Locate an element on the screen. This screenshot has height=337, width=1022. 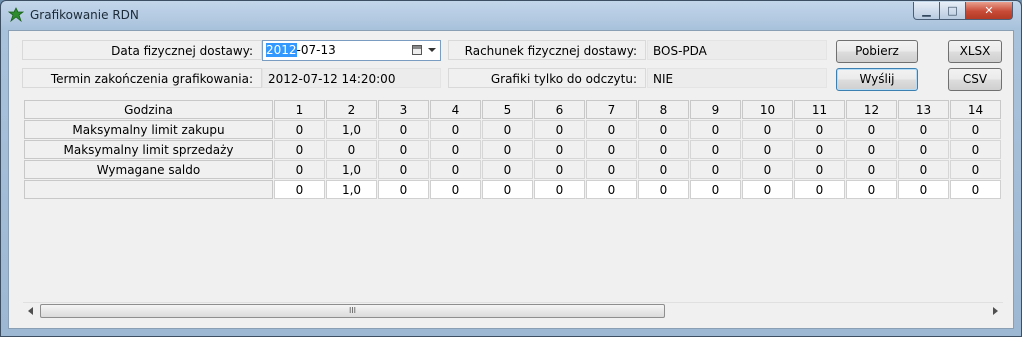
table-row: Maksymalny limit sprzedaży 0 0 0 0 0 0 0 0 0 0 0 0 0 0 is located at coordinates (512, 149).